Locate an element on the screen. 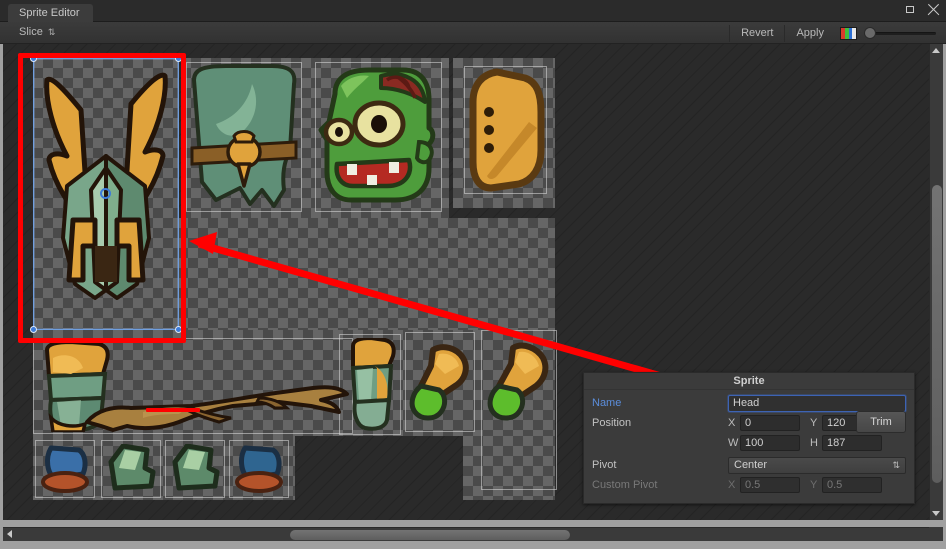 This screenshot has height=549, width=946. position-h-input: 187 is located at coordinates (852, 443).